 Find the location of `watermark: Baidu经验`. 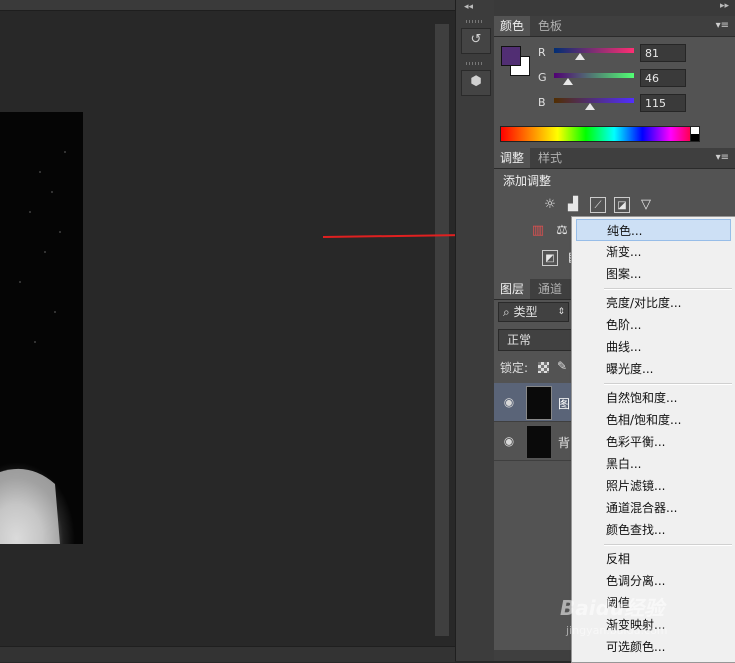

watermark: Baidu经验 is located at coordinates (612, 608).